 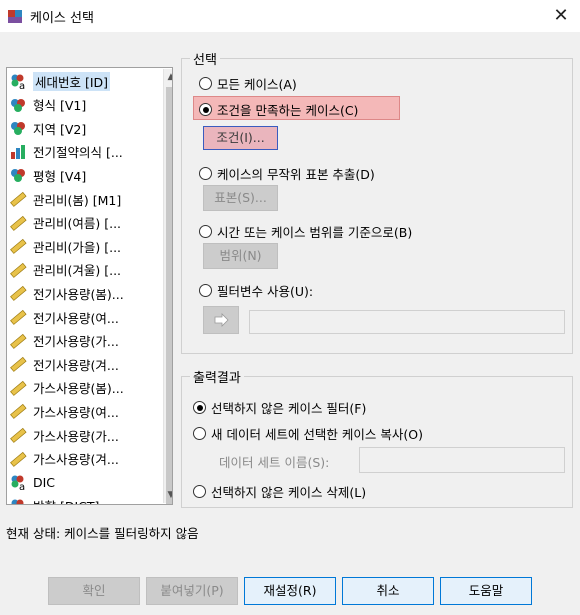 What do you see at coordinates (15, 16) in the screenshot?
I see `spss-app-icon` at bounding box center [15, 16].